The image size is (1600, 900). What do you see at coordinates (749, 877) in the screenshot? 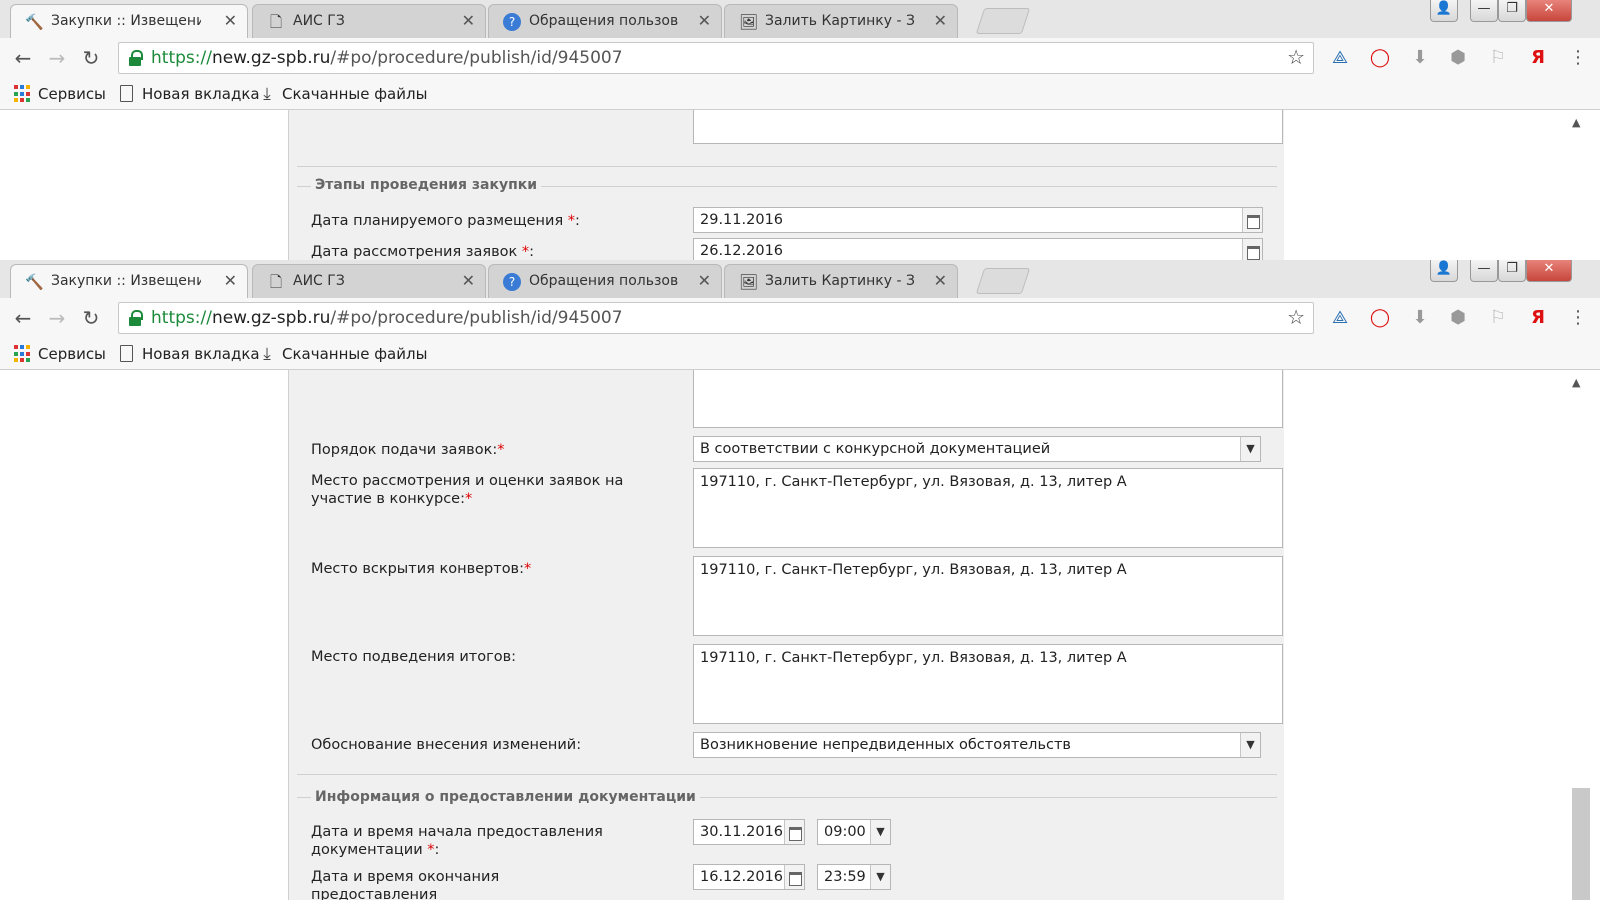
I see `doc-end-date-input: 16.12.2016` at bounding box center [749, 877].